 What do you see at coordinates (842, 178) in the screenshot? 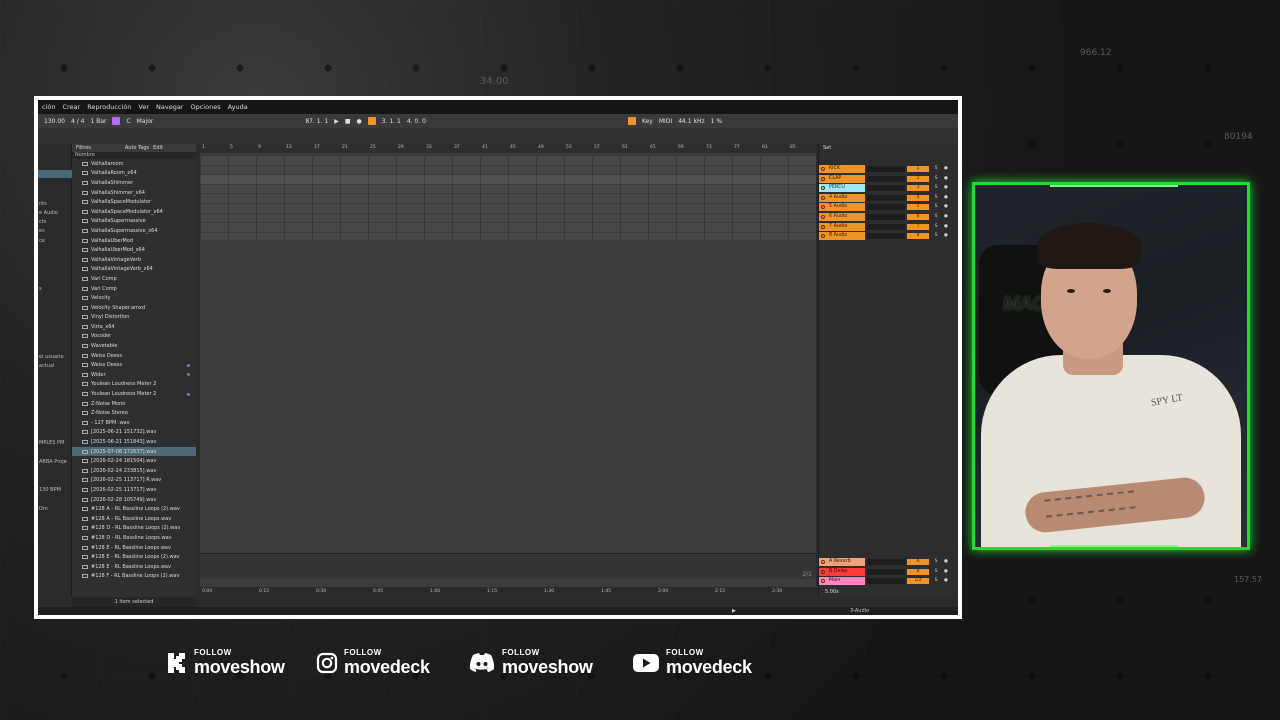
I see `track-name: CLAP` at bounding box center [842, 178].